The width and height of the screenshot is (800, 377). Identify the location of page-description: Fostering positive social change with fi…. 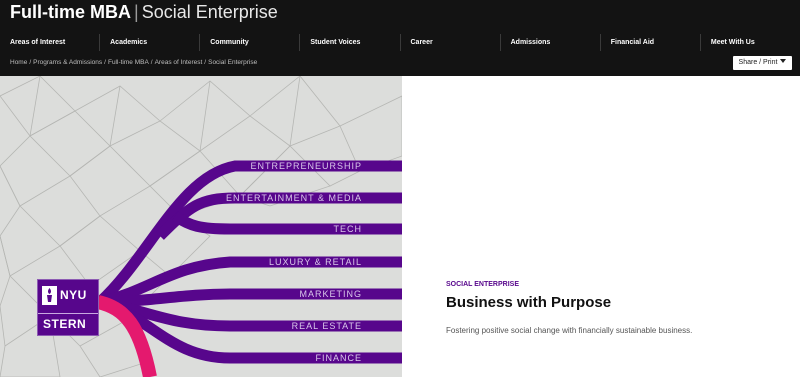
(569, 330).